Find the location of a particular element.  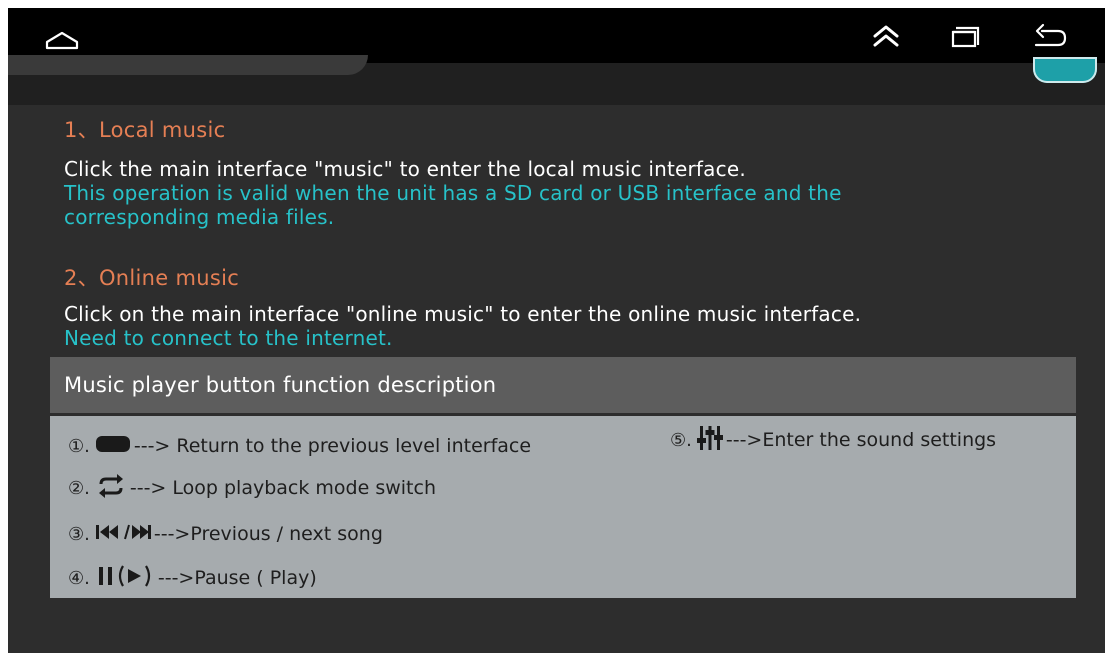

item-text: --->Enter the sound settings is located at coordinates (861, 440).